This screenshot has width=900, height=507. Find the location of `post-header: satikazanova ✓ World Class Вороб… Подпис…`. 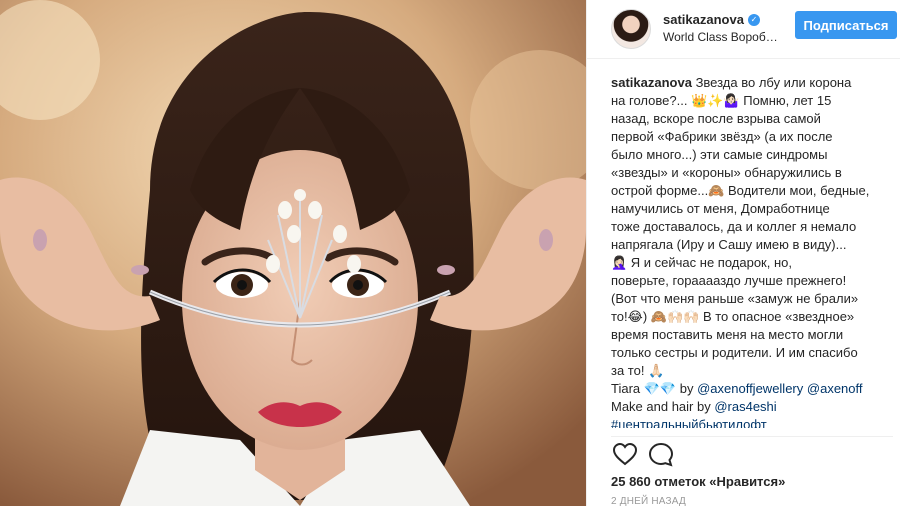

post-header: satikazanova ✓ World Class Вороб… Подпис… is located at coordinates (743, 29).